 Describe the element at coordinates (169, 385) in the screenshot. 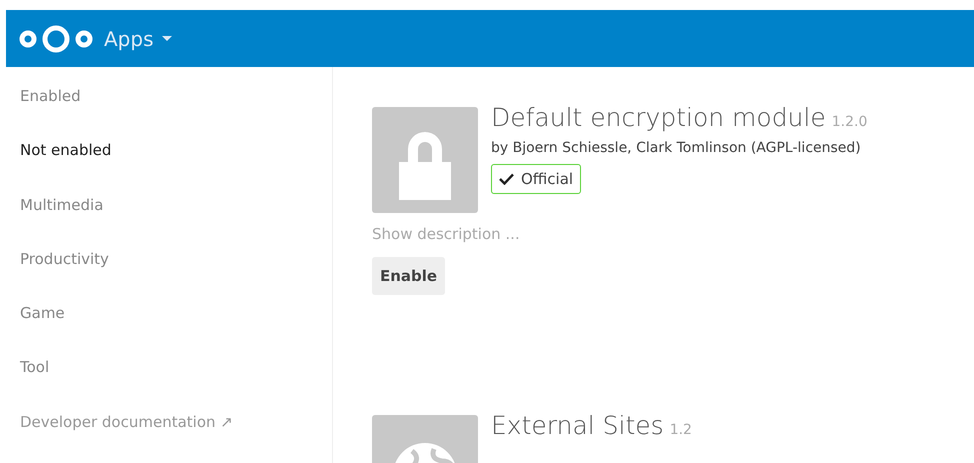

I see `sidebar-item: Tool` at that location.